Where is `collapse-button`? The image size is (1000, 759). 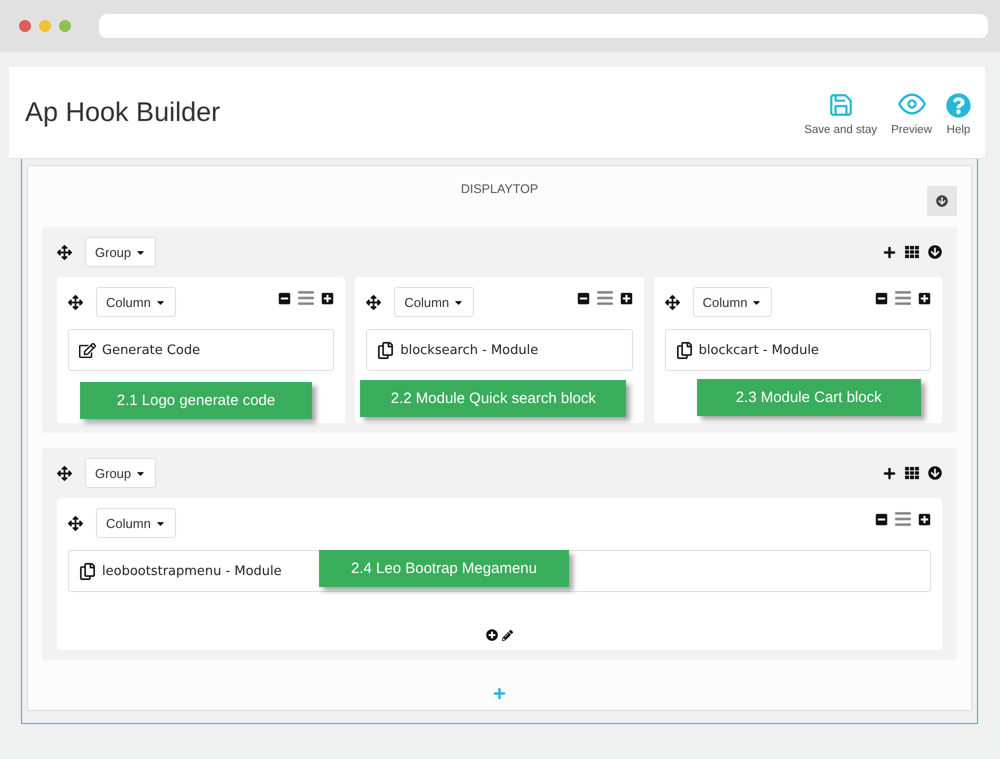 collapse-button is located at coordinates (942, 201).